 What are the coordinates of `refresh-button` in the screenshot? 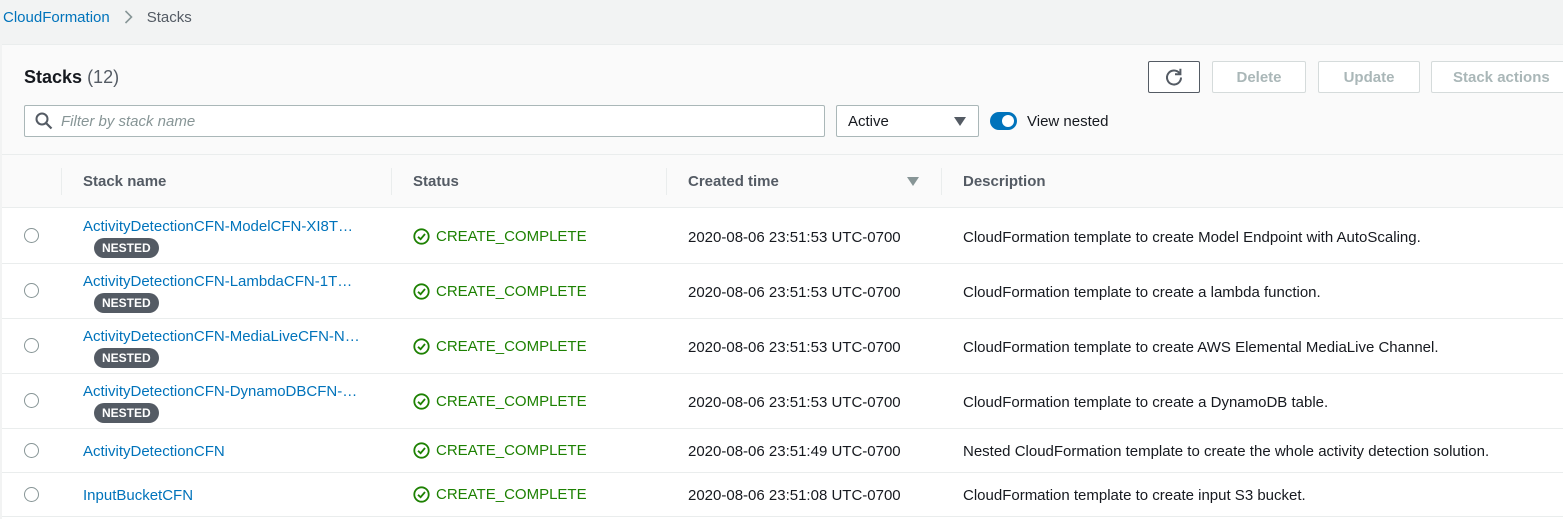 It's located at (1174, 77).